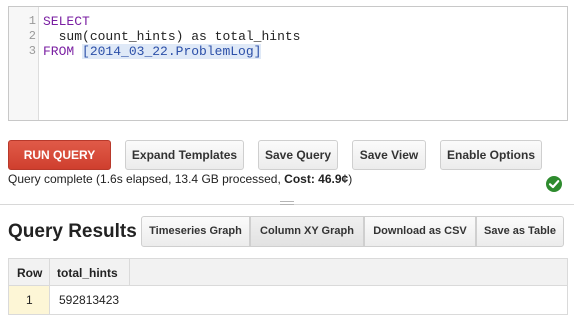  I want to click on line-number: 1, so click(32, 21).